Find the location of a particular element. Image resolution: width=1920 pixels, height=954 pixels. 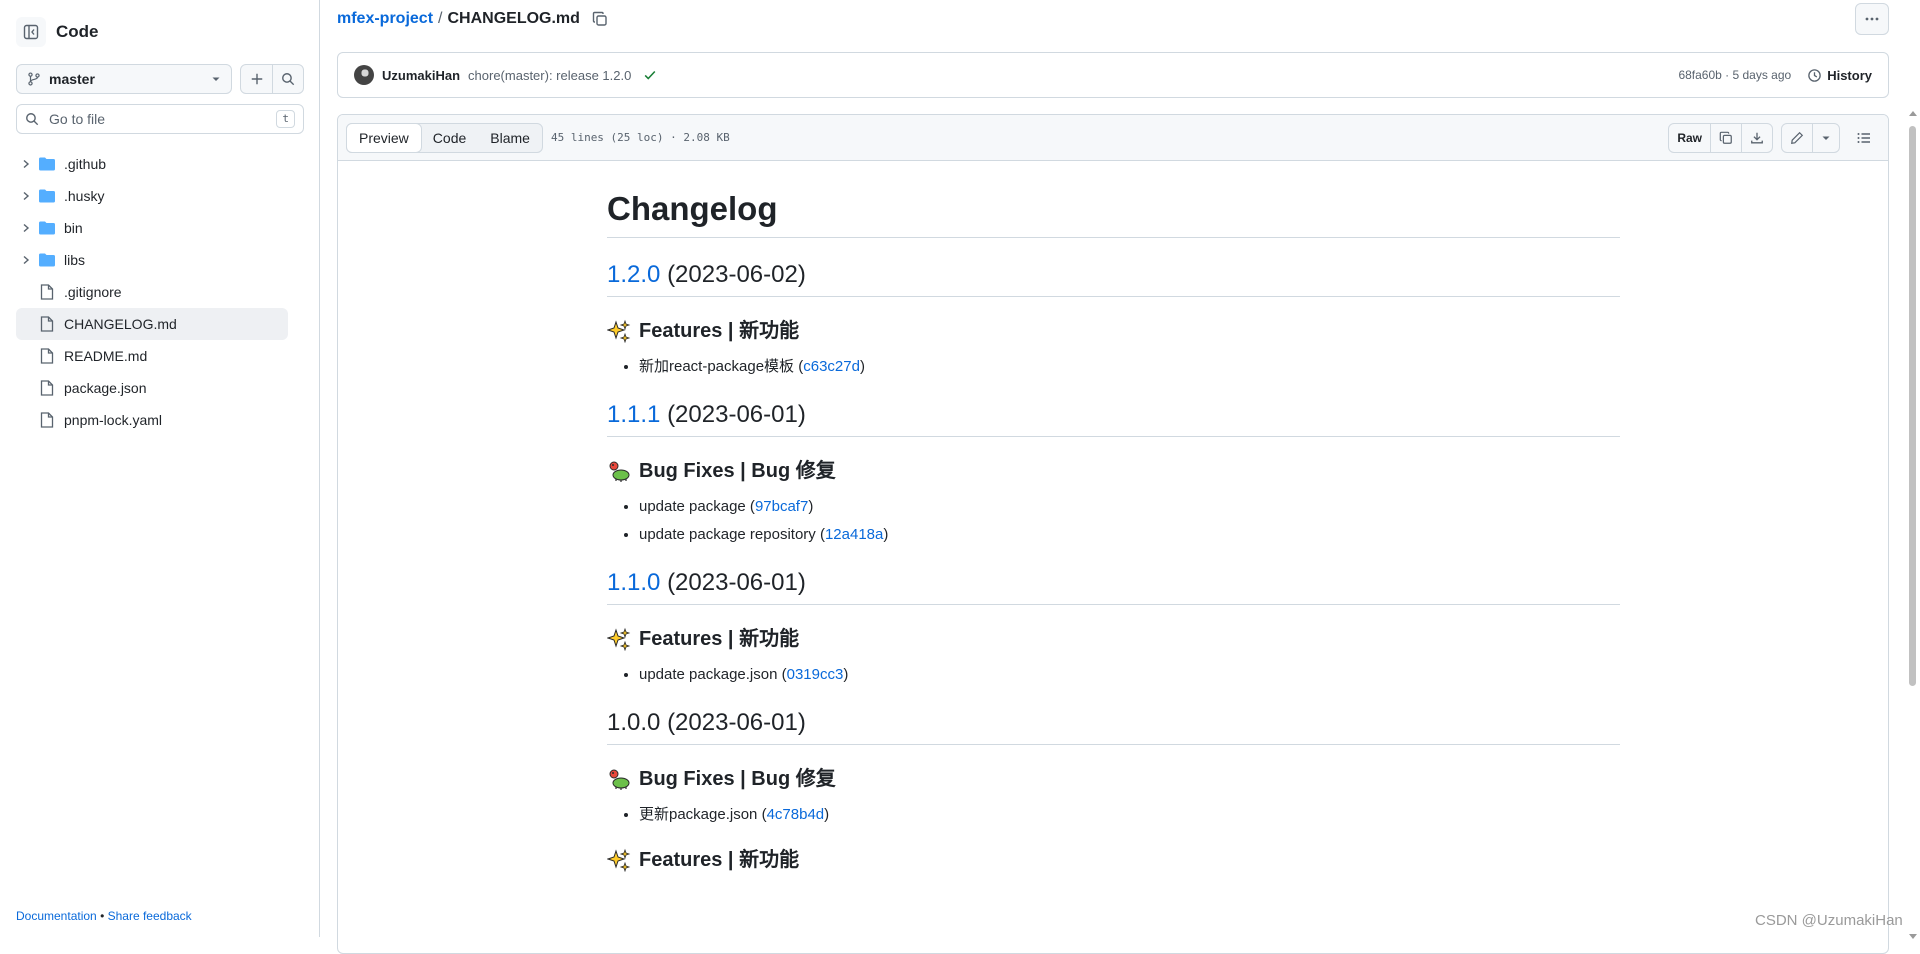

pencil-icon is located at coordinates (1797, 137).